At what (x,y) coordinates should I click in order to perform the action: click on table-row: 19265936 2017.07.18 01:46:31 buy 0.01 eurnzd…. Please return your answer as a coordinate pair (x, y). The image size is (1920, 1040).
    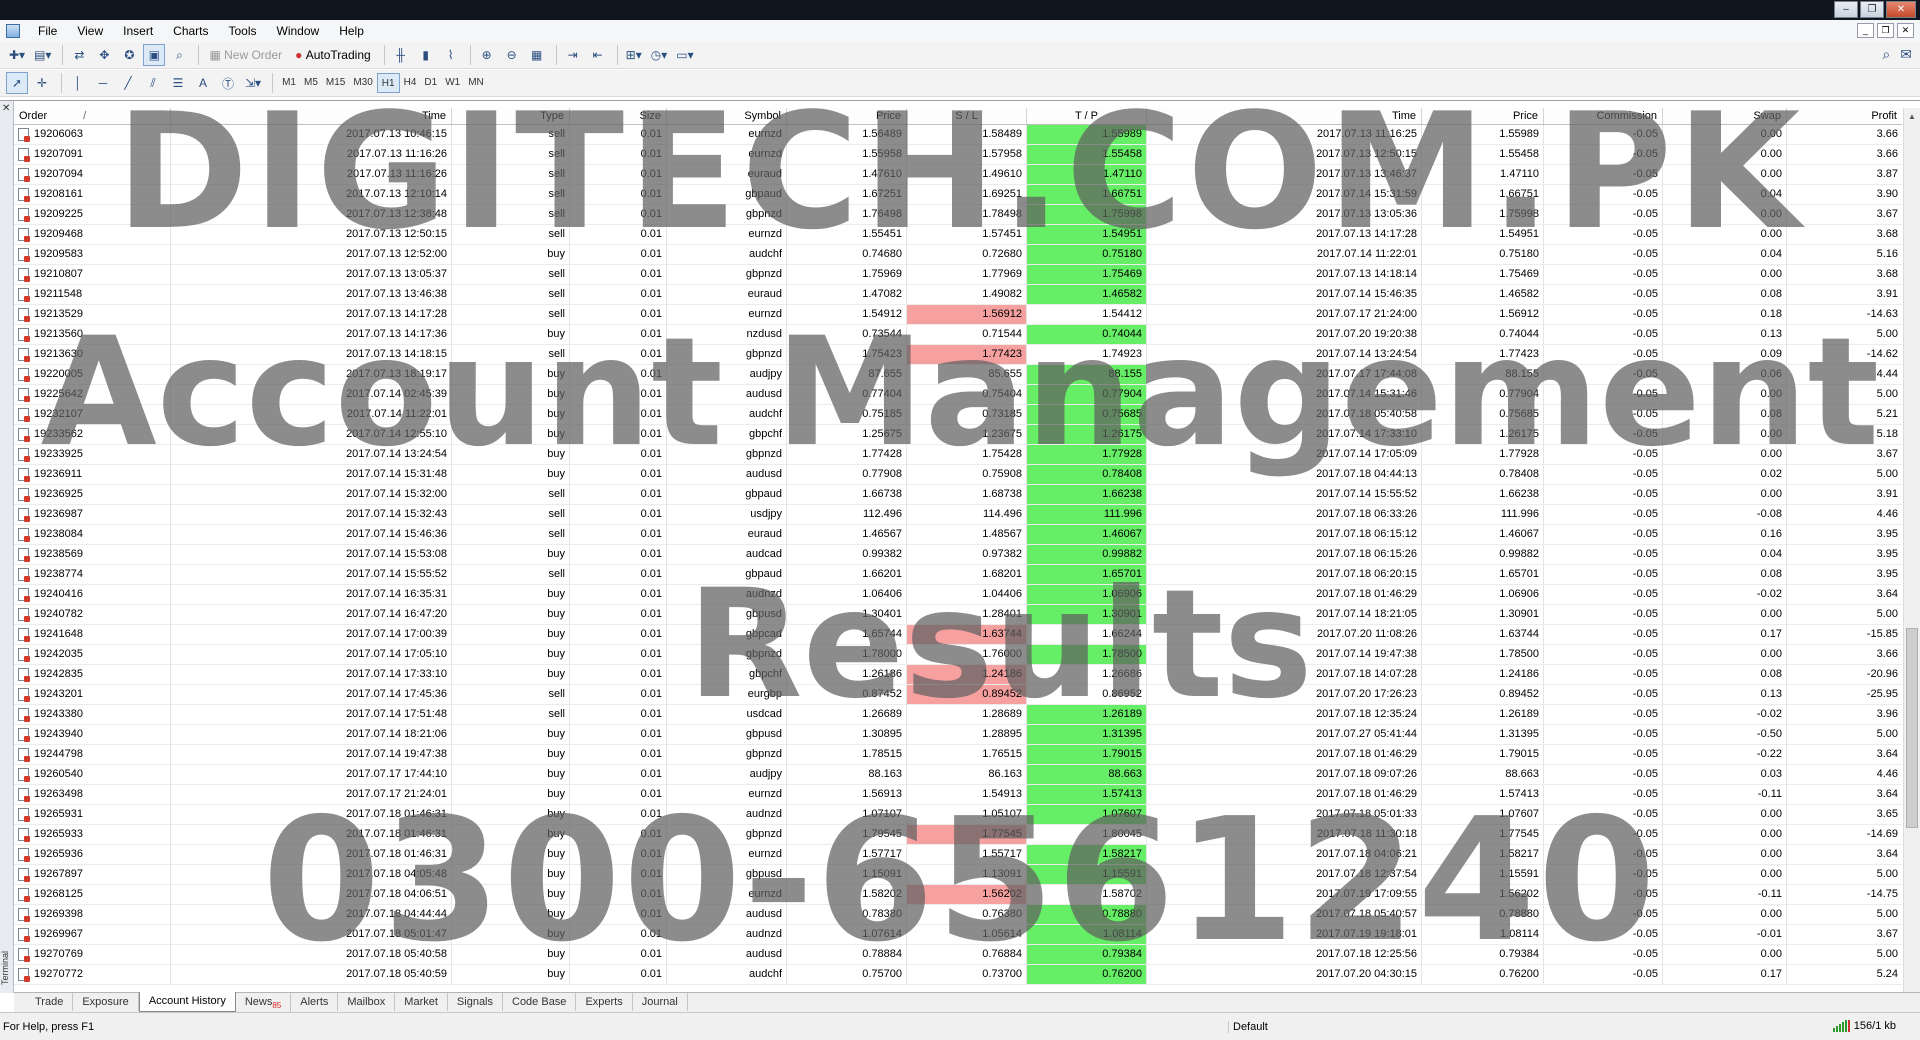
    Looking at the image, I should click on (958, 855).